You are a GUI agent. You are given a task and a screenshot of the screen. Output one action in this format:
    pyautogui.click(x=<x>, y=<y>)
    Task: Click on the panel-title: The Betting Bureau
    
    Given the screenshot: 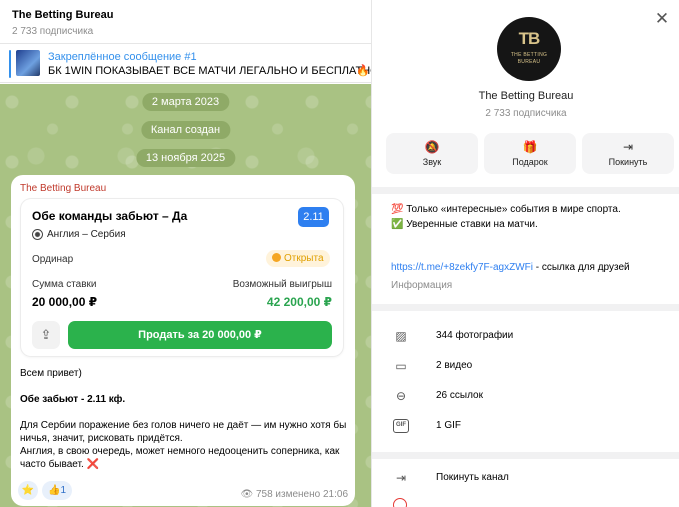 What is the action you would take?
    pyautogui.click(x=526, y=96)
    